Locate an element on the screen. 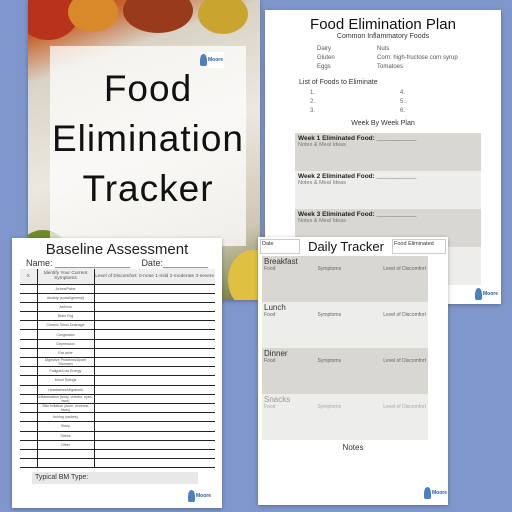  food-item: Tomatoes is located at coordinates (390, 67).